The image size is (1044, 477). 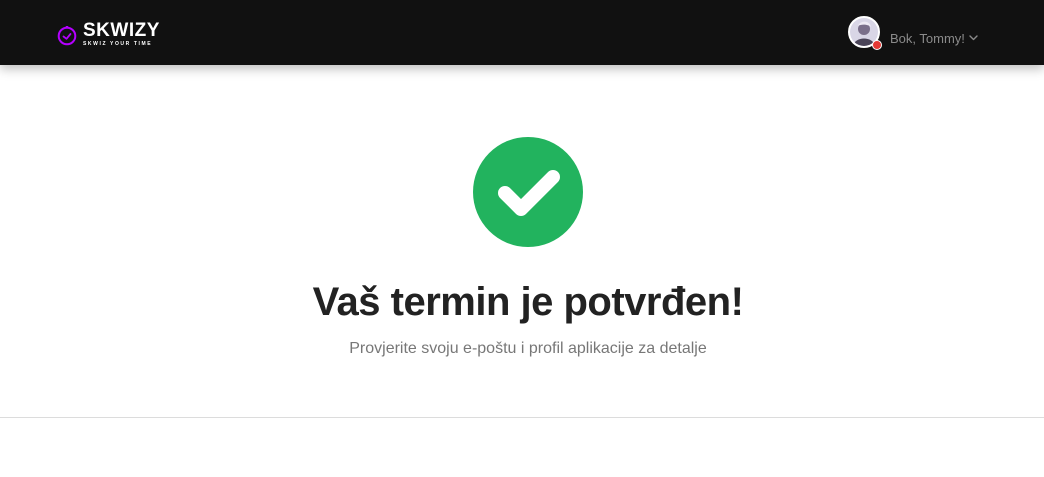 I want to click on avatar, so click(x=865, y=33).